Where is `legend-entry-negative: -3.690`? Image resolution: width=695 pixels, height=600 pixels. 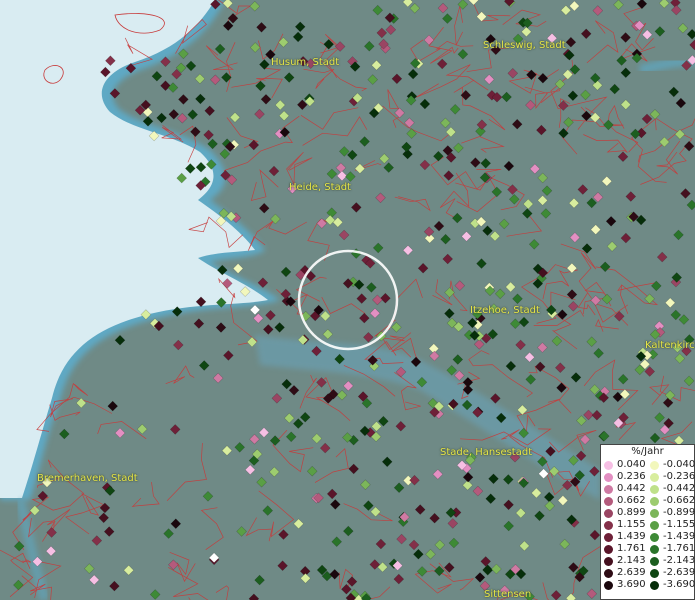
legend-entry-negative: -3.690 is located at coordinates (671, 585).